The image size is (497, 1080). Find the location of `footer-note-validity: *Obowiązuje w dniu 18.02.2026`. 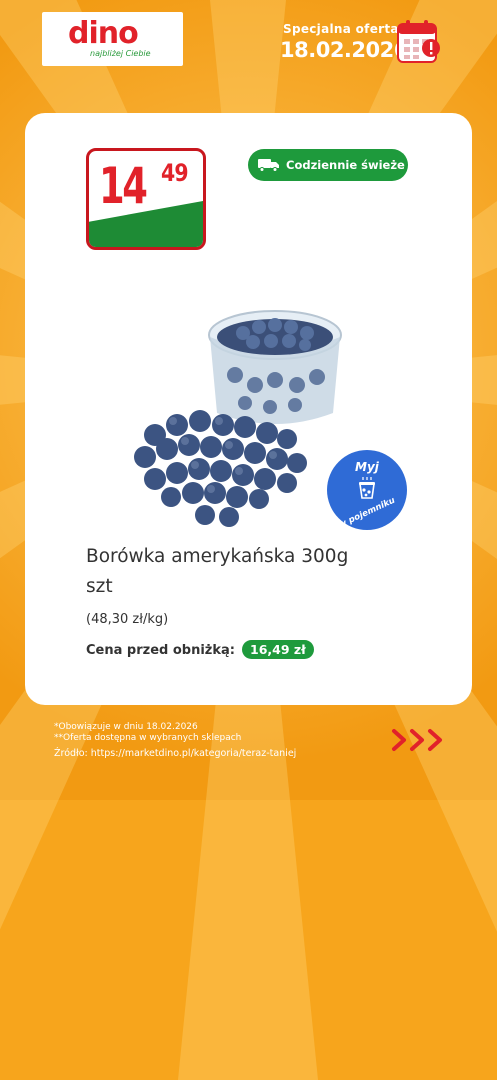

footer-note-validity: *Obowiązuje w dniu 18.02.2026 is located at coordinates (126, 727).